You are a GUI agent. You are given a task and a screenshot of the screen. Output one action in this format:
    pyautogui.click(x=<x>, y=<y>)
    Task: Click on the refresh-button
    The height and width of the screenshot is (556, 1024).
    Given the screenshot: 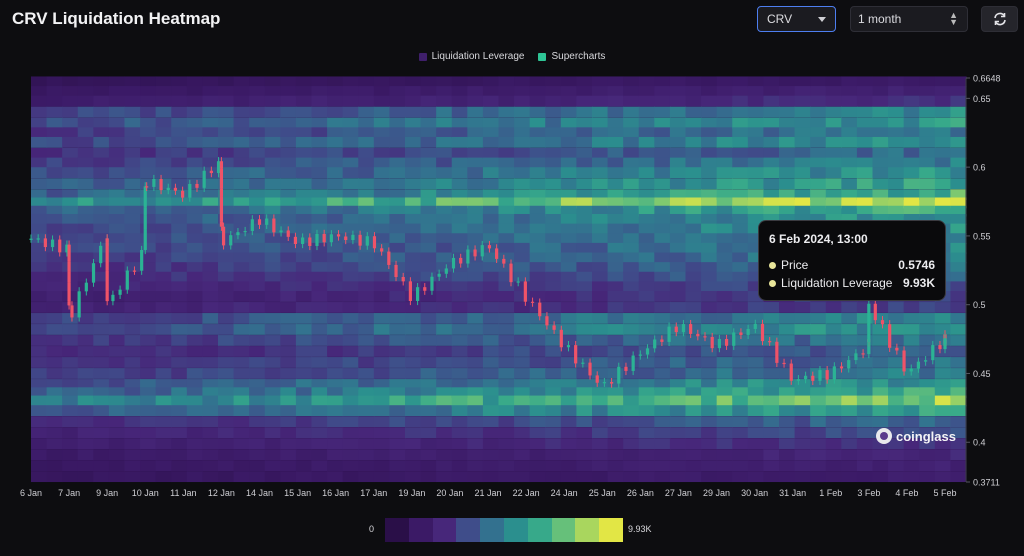 What is the action you would take?
    pyautogui.click(x=999, y=19)
    